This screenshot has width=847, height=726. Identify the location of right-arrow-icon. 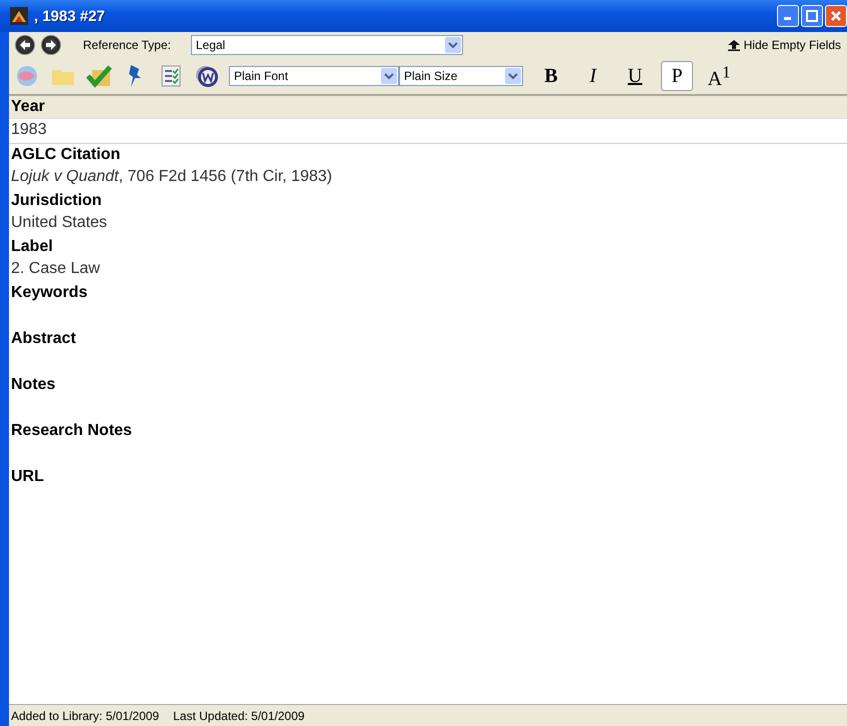
(51, 45).